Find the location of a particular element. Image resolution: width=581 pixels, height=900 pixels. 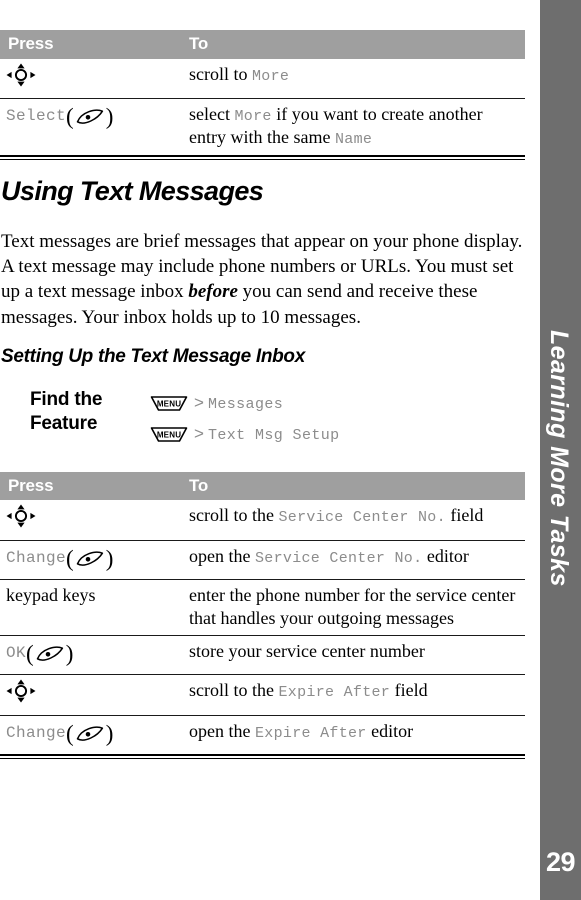

table-bottom-rule-bottom is located at coordinates (262, 756).